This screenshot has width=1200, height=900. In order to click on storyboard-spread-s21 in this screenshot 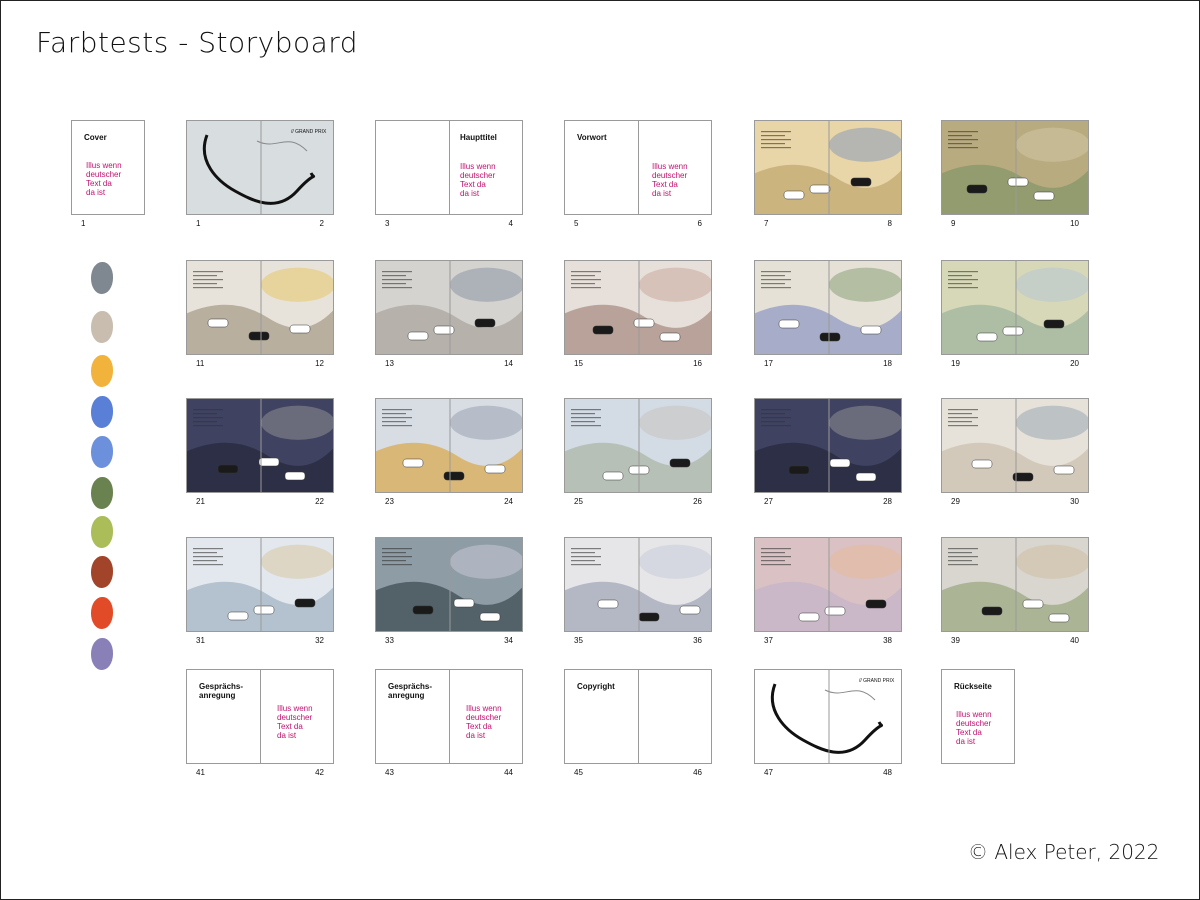, I will do `click(260, 445)`.